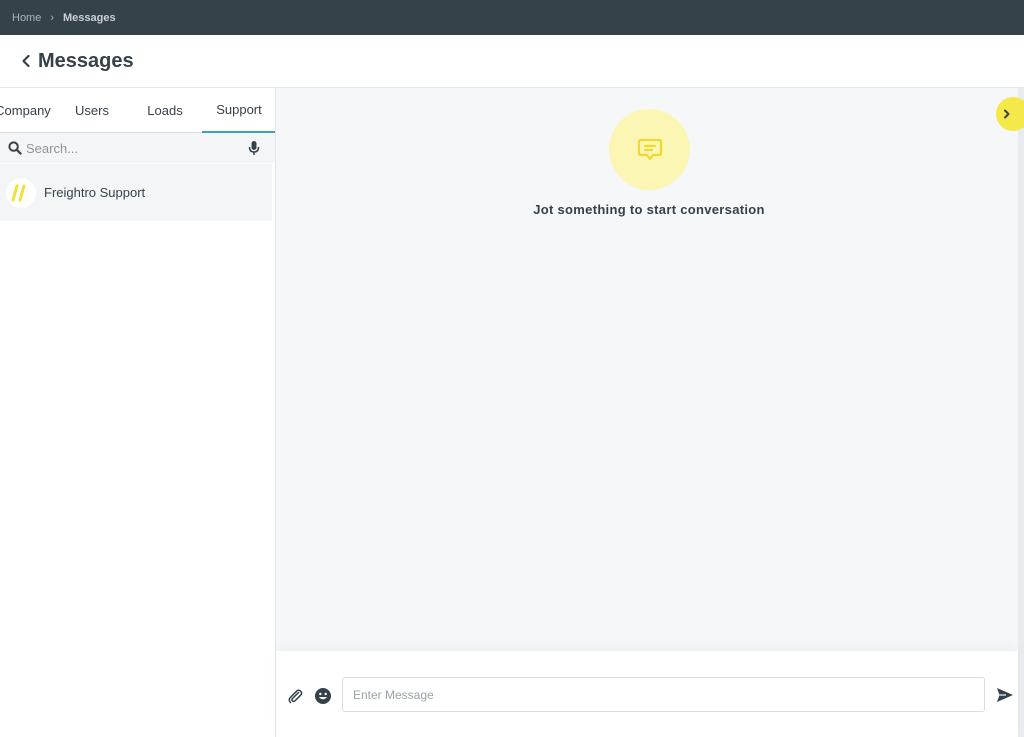 The width and height of the screenshot is (1024, 737). Describe the element at coordinates (92, 110) in the screenshot. I see `tab-users: Users` at that location.